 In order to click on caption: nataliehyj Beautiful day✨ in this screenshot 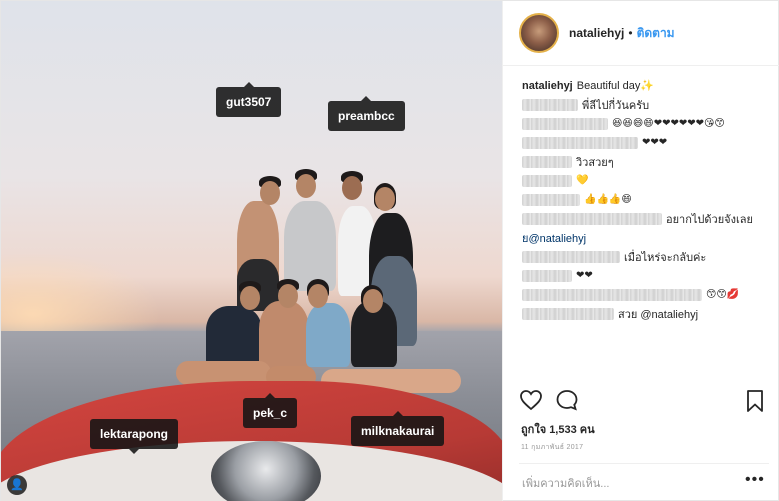, I will do `click(643, 85)`.